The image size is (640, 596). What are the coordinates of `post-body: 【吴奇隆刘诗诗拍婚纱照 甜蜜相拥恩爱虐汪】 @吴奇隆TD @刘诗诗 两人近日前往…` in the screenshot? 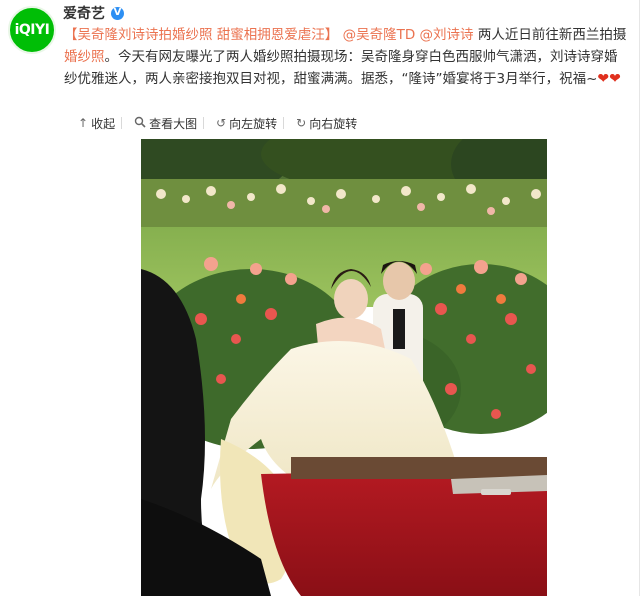 It's located at (347, 57).